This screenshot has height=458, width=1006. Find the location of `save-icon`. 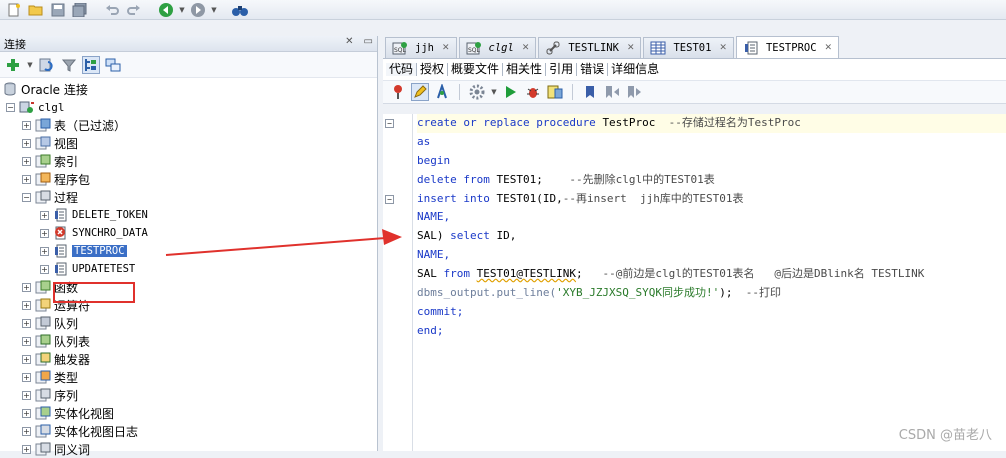

save-icon is located at coordinates (58, 10).